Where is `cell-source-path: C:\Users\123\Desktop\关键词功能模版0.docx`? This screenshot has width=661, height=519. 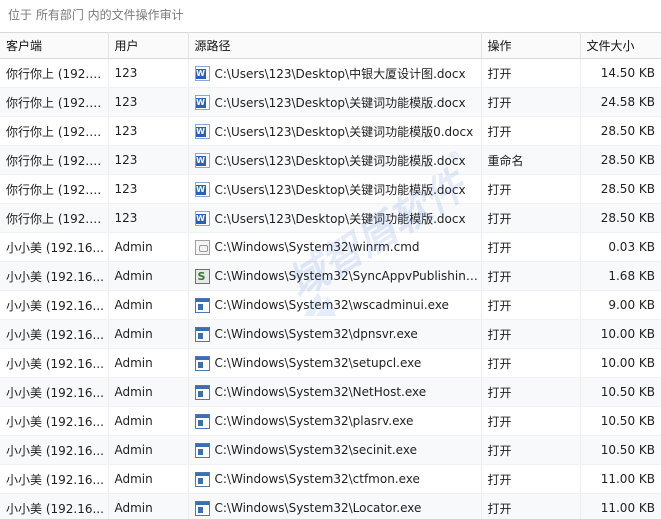
cell-source-path: C:\Users\123\Desktop\关键词功能模版0.docx is located at coordinates (335, 131).